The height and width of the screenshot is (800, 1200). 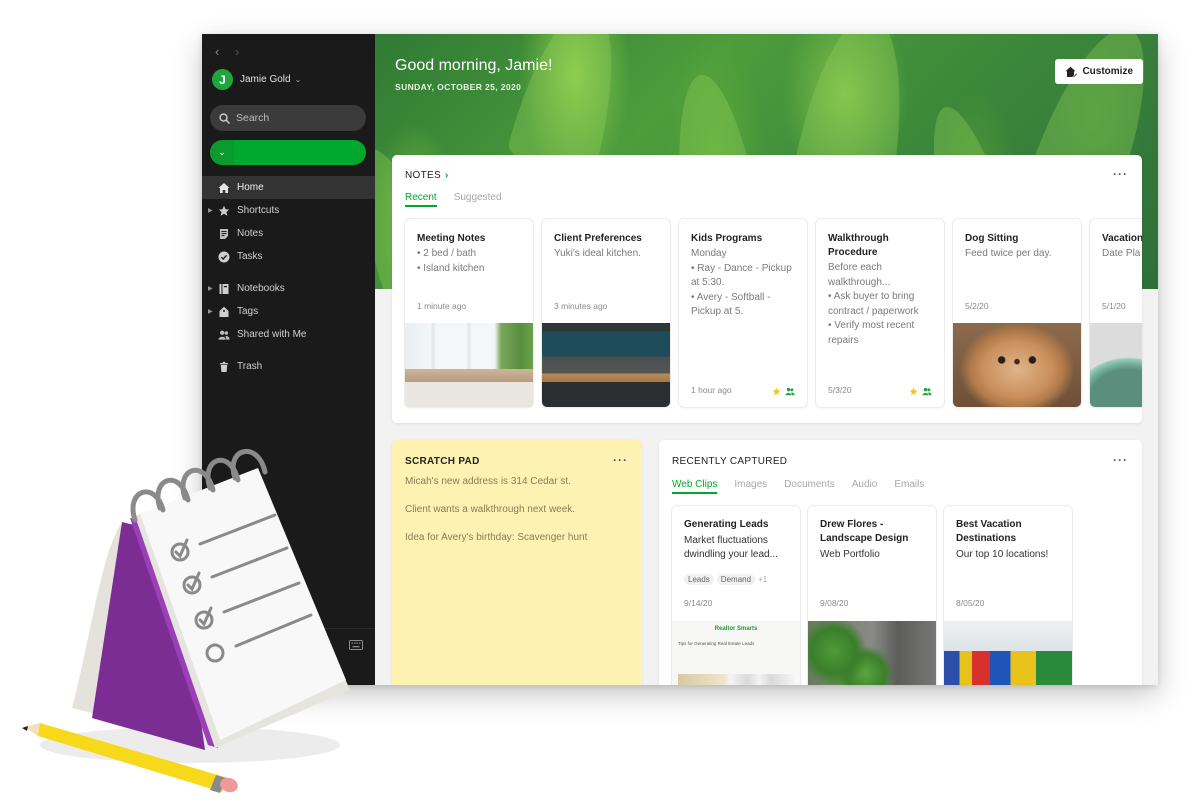 What do you see at coordinates (1120, 174) in the screenshot?
I see `notes-more-options-button: ···` at bounding box center [1120, 174].